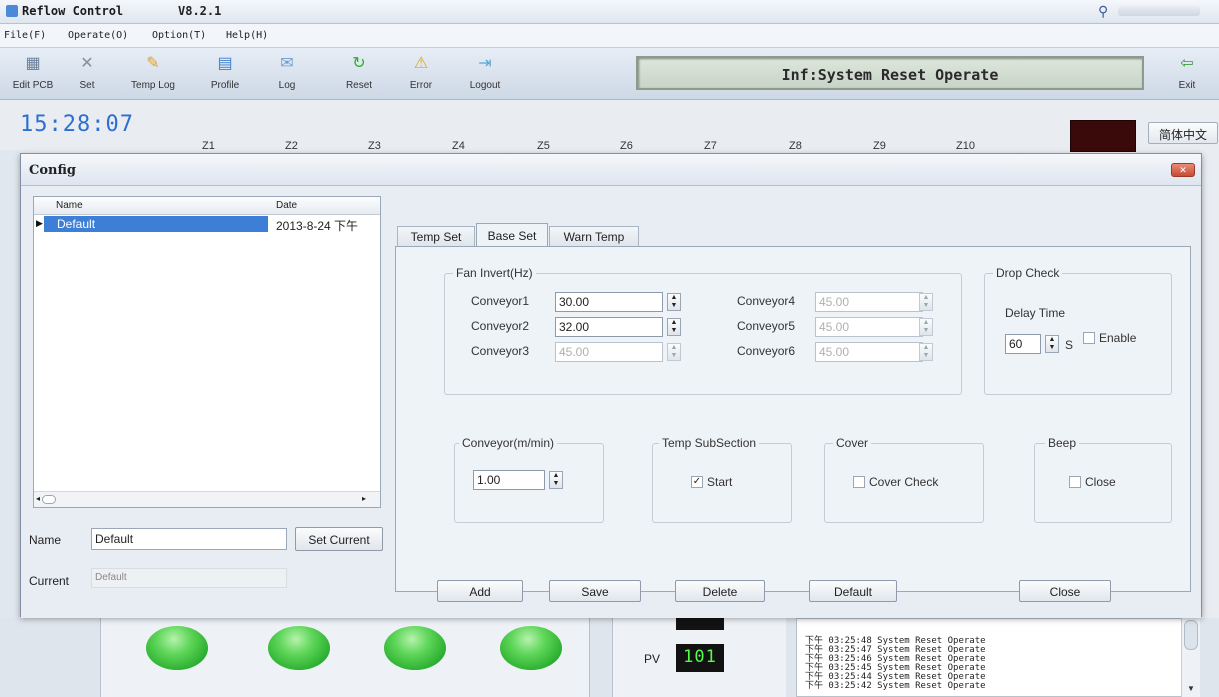  What do you see at coordinates (189, 539) in the screenshot?
I see `name-input: Default` at bounding box center [189, 539].